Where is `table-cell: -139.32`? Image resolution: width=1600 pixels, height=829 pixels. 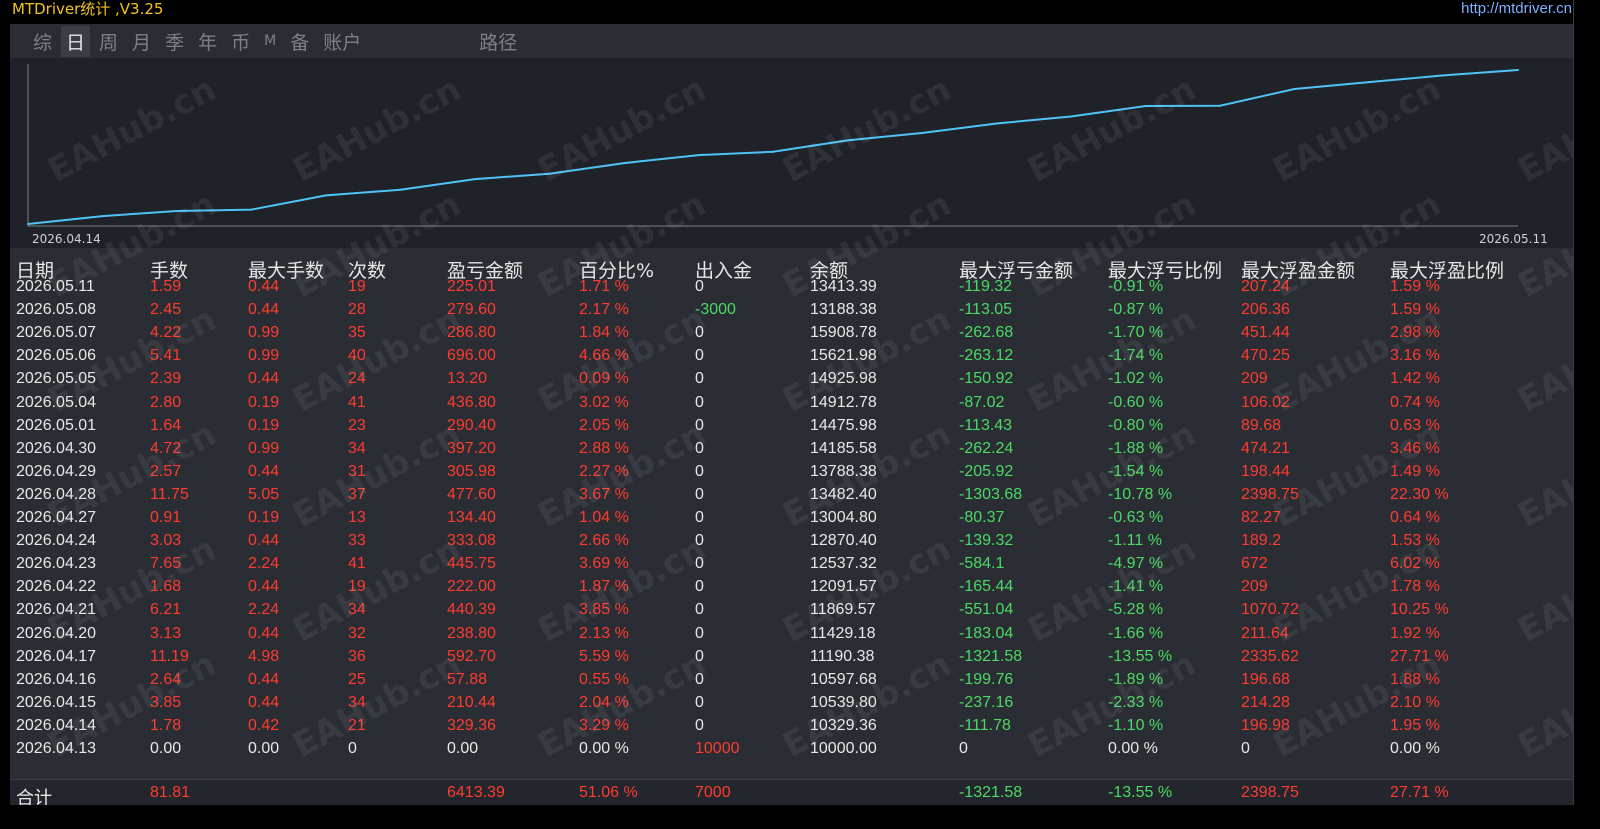
table-cell: -139.32 is located at coordinates (986, 541).